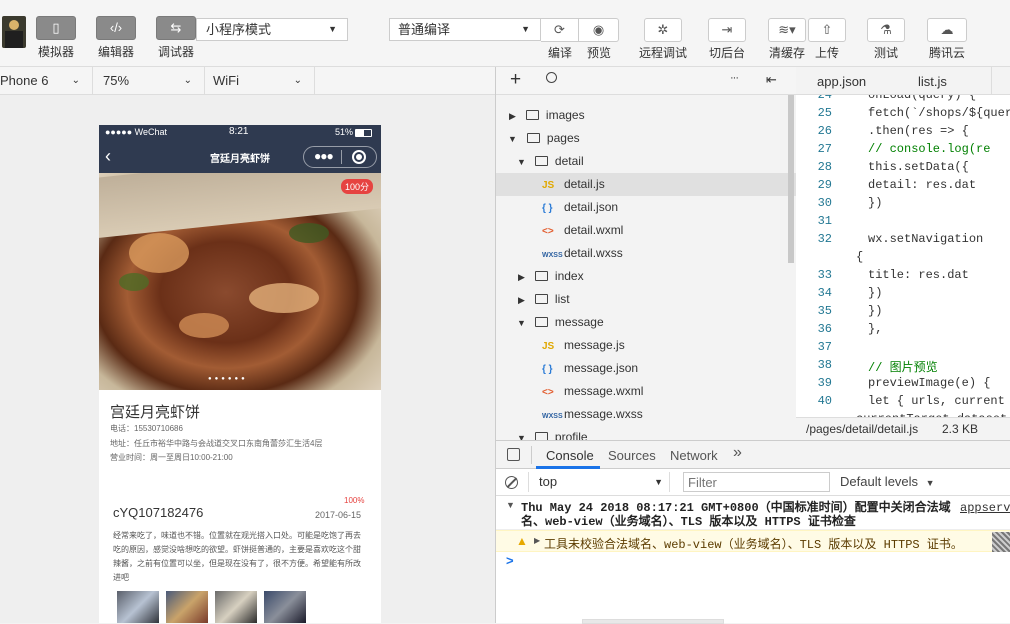  Describe the element at coordinates (510, 560) in the screenshot. I see `console-prompt: >` at that location.